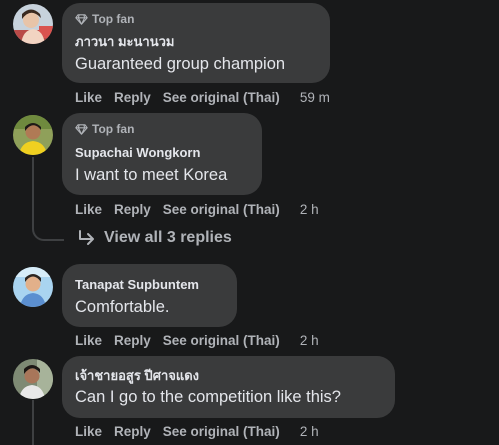 The width and height of the screenshot is (499, 445). I want to click on view-replies-link: View all 3 replies, so click(155, 238).